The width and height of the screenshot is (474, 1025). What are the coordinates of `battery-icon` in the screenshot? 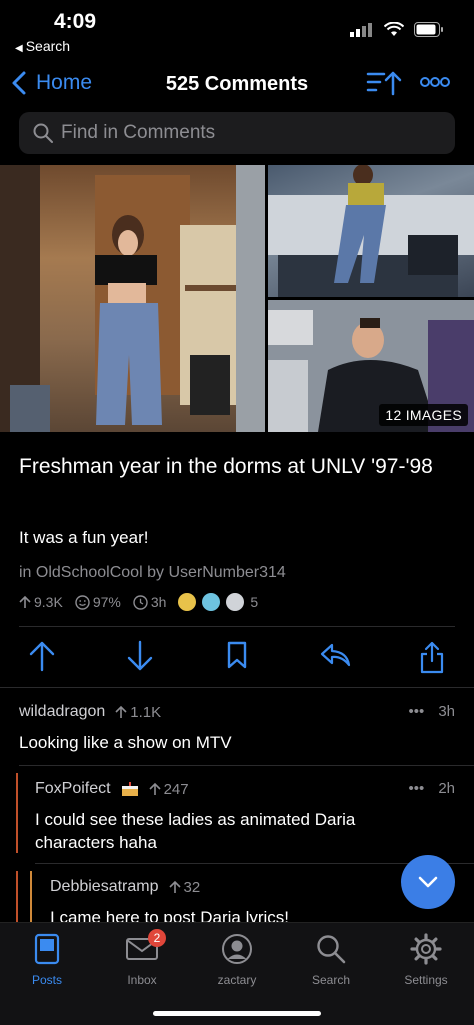 It's located at (428, 29).